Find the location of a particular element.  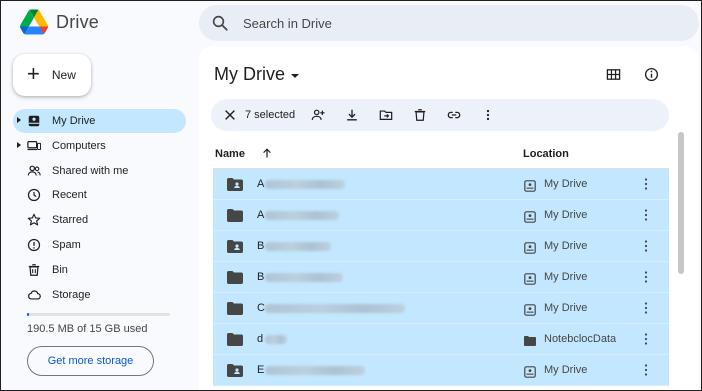

clock-icon is located at coordinates (34, 195).